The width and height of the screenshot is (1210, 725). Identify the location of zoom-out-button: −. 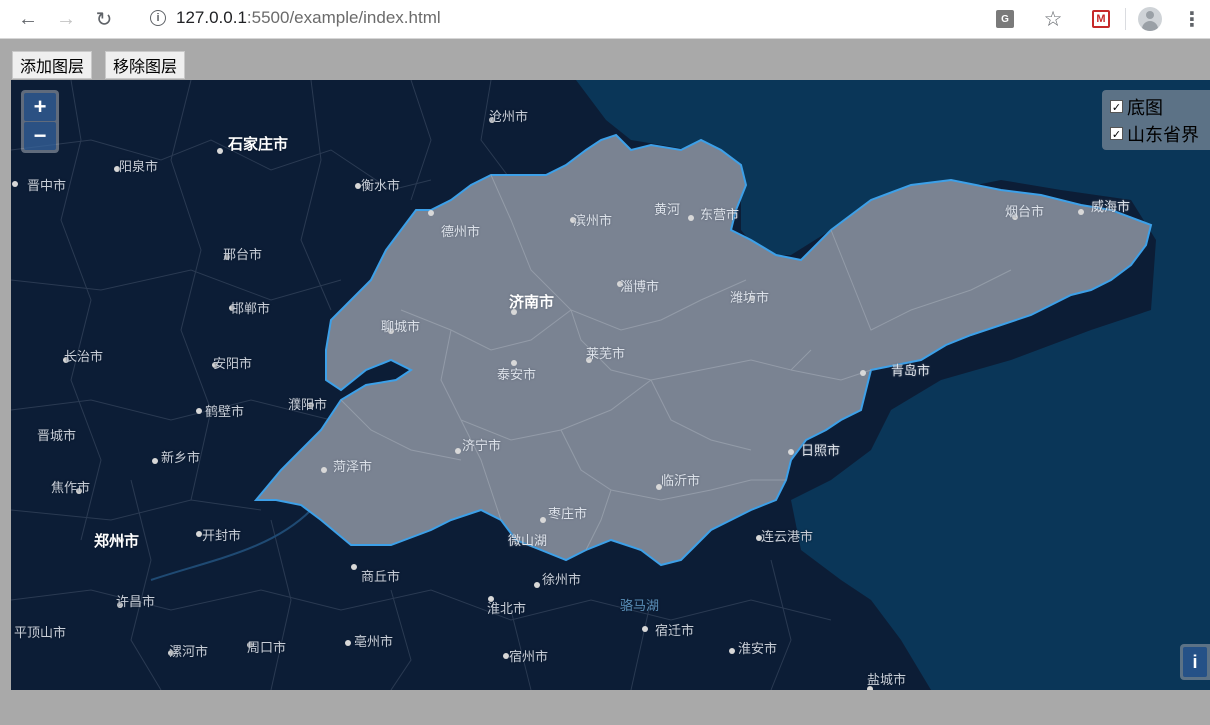
(40, 136).